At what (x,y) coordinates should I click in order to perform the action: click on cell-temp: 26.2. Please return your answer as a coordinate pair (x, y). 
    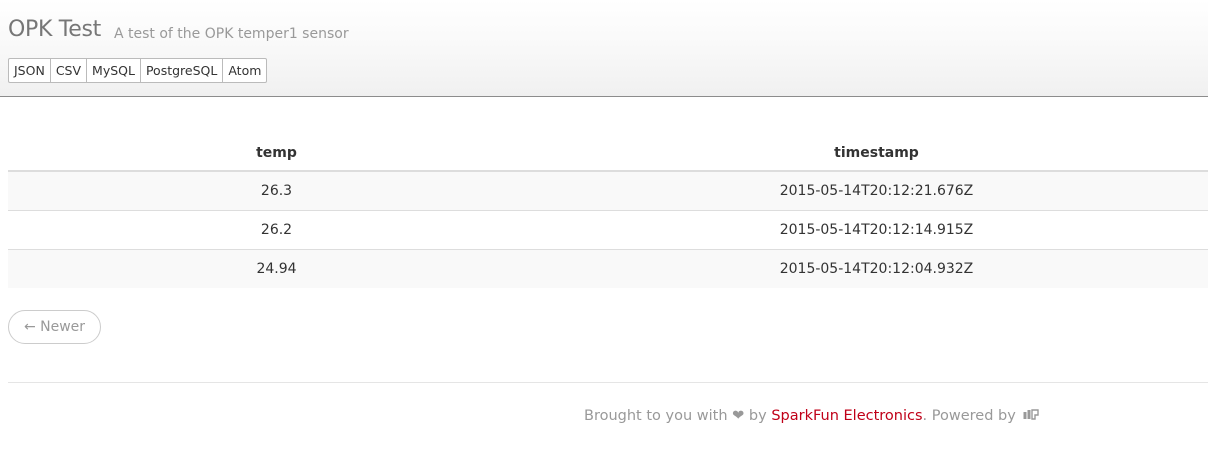
    Looking at the image, I should click on (276, 230).